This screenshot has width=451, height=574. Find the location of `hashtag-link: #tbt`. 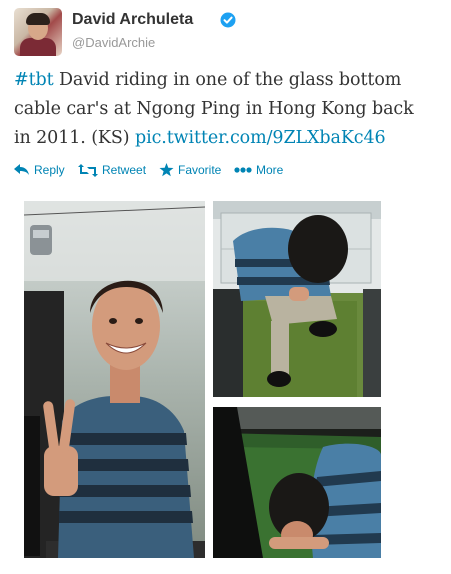

hashtag-link: #tbt is located at coordinates (34, 80).